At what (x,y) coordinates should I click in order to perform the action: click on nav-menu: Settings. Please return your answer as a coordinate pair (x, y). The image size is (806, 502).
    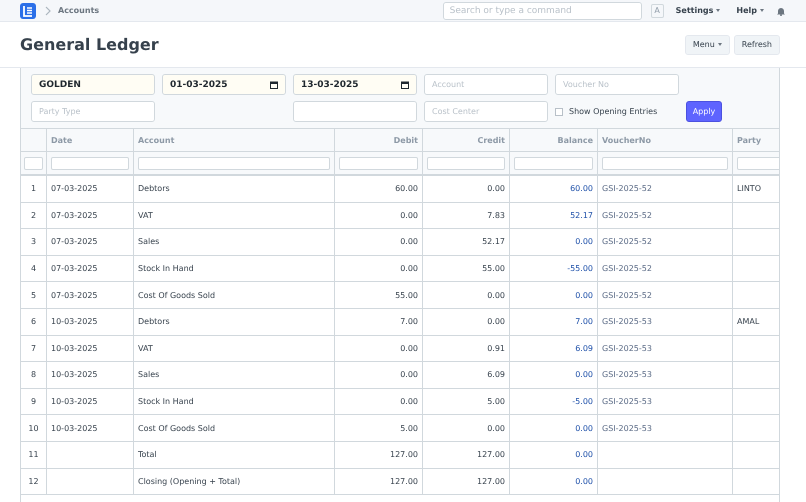
    Looking at the image, I should click on (698, 10).